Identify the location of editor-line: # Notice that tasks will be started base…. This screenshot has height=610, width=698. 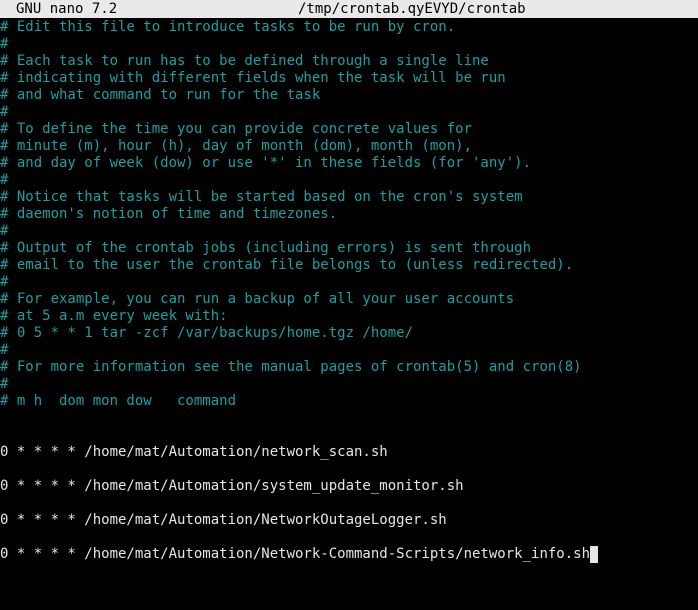
(349, 197).